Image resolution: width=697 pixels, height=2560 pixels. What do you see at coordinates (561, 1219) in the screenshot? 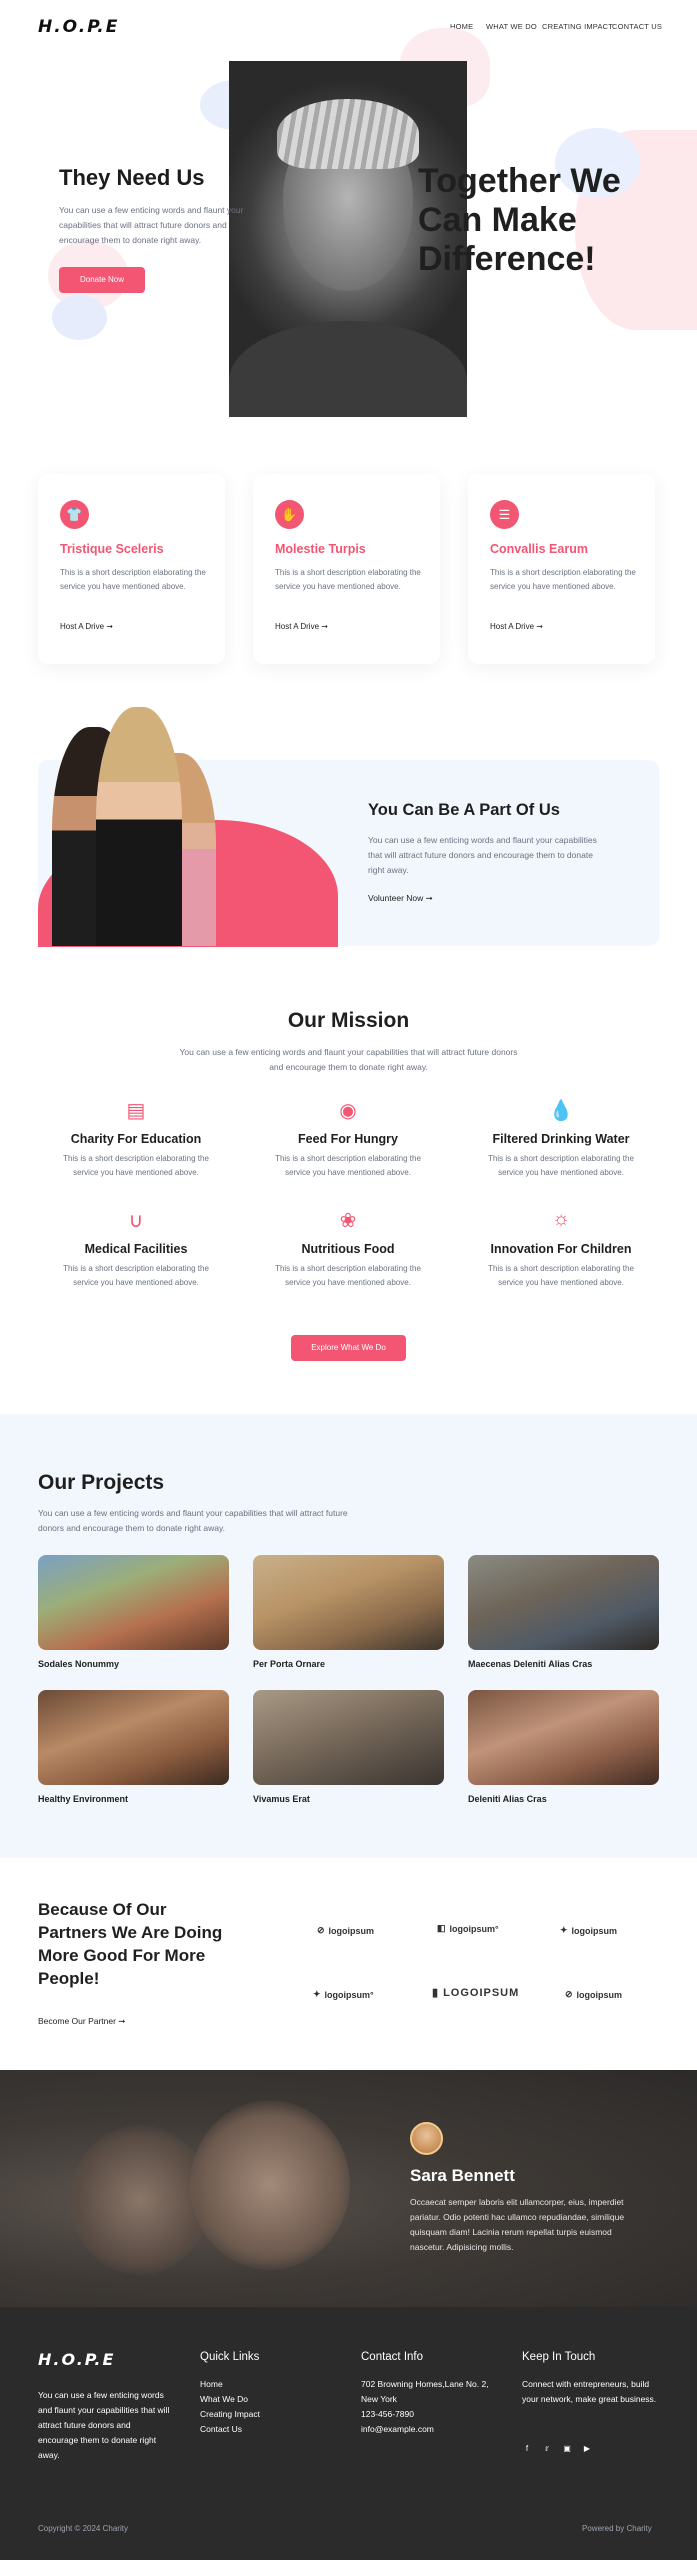
I see `lightbulb-icon: ☼` at bounding box center [561, 1219].